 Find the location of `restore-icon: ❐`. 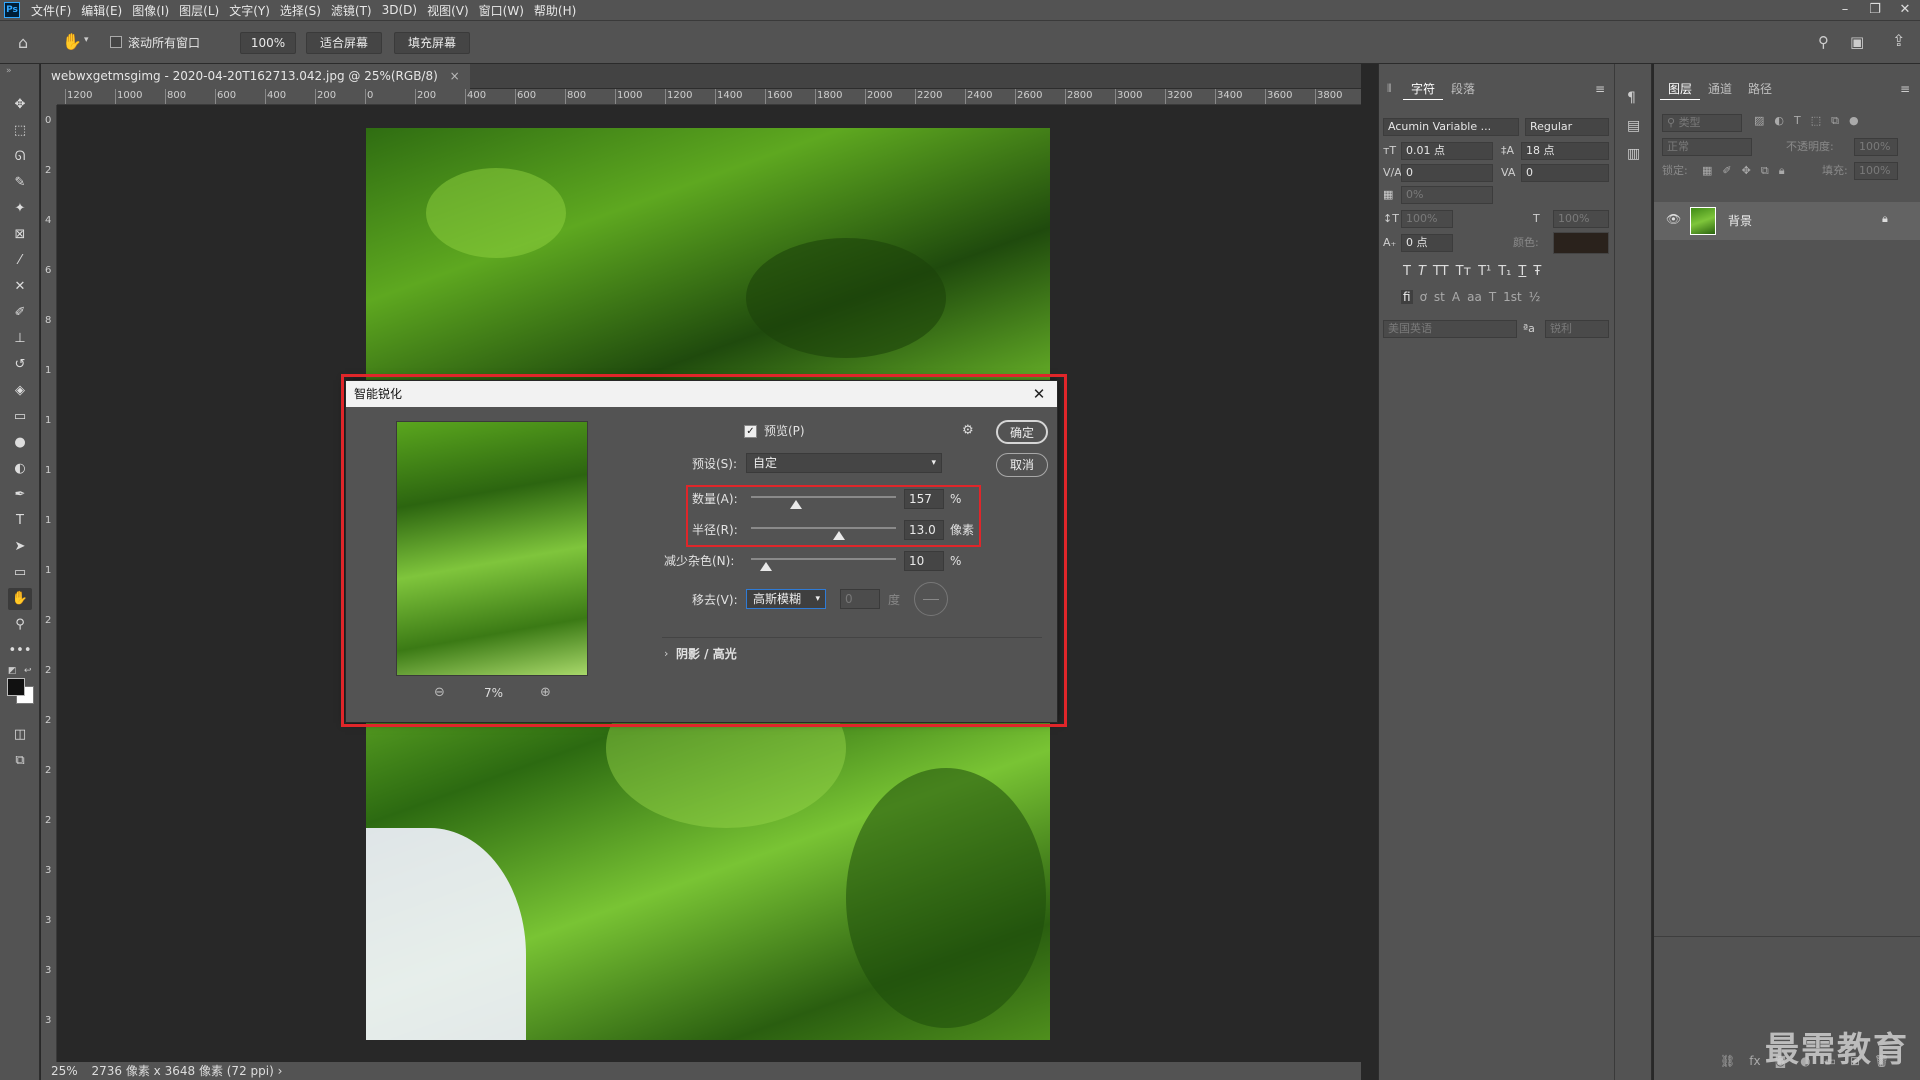

restore-icon: ❐ is located at coordinates (1875, 10).